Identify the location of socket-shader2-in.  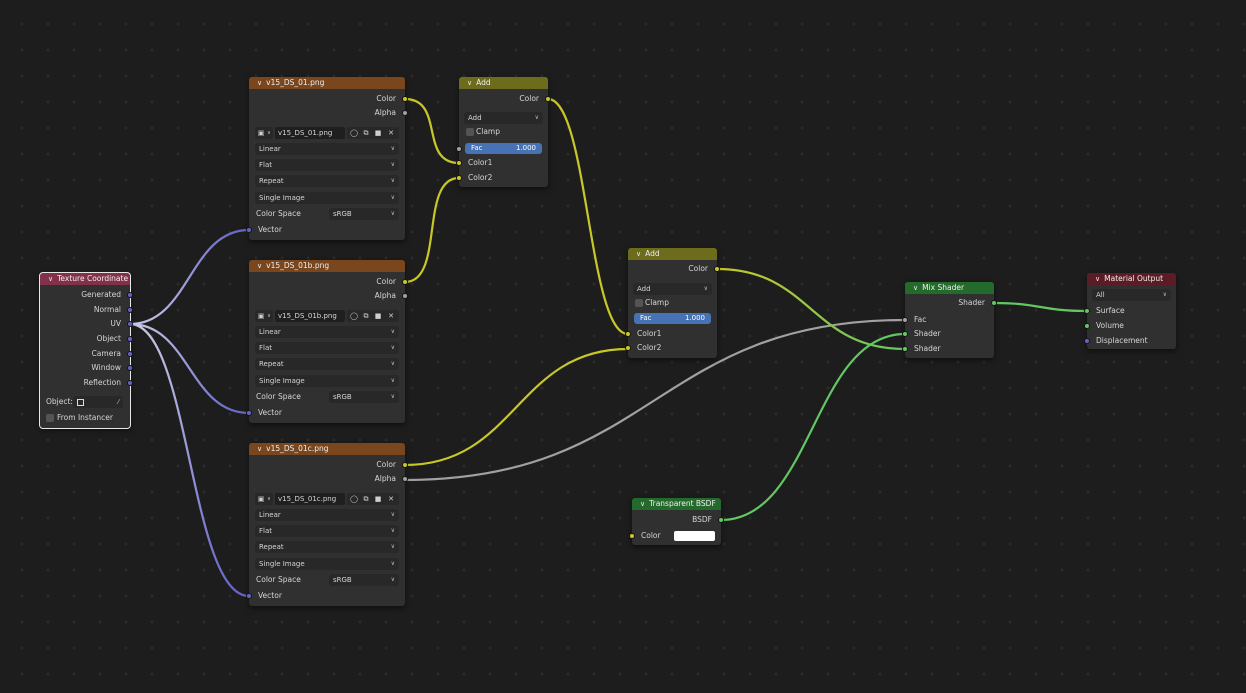
(905, 349).